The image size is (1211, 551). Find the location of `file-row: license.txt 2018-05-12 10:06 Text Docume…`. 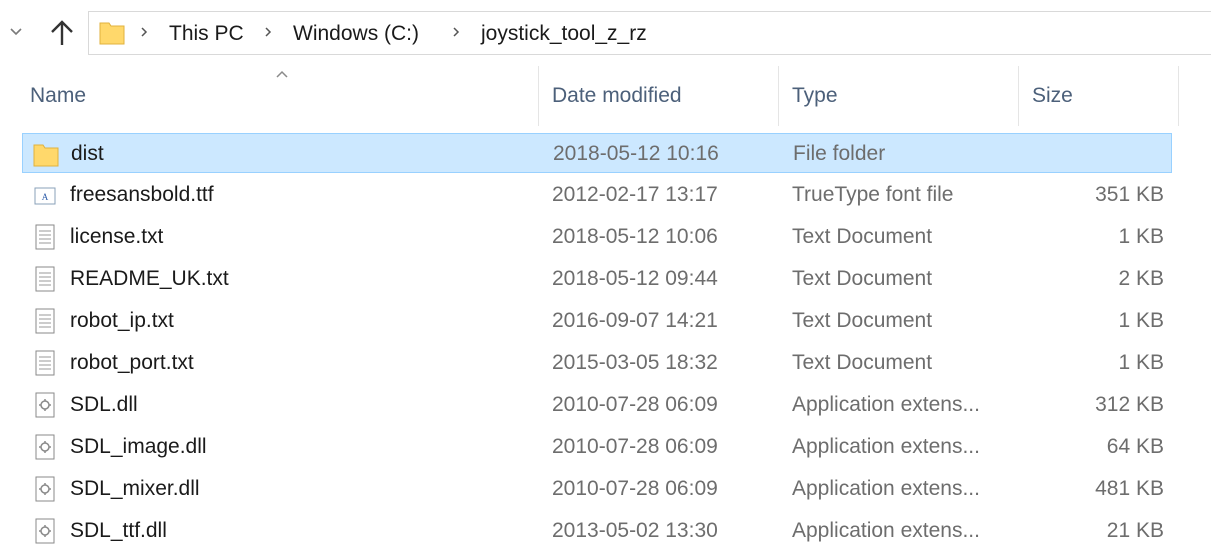

file-row: license.txt 2018-05-12 10:06 Text Docume… is located at coordinates (597, 237).